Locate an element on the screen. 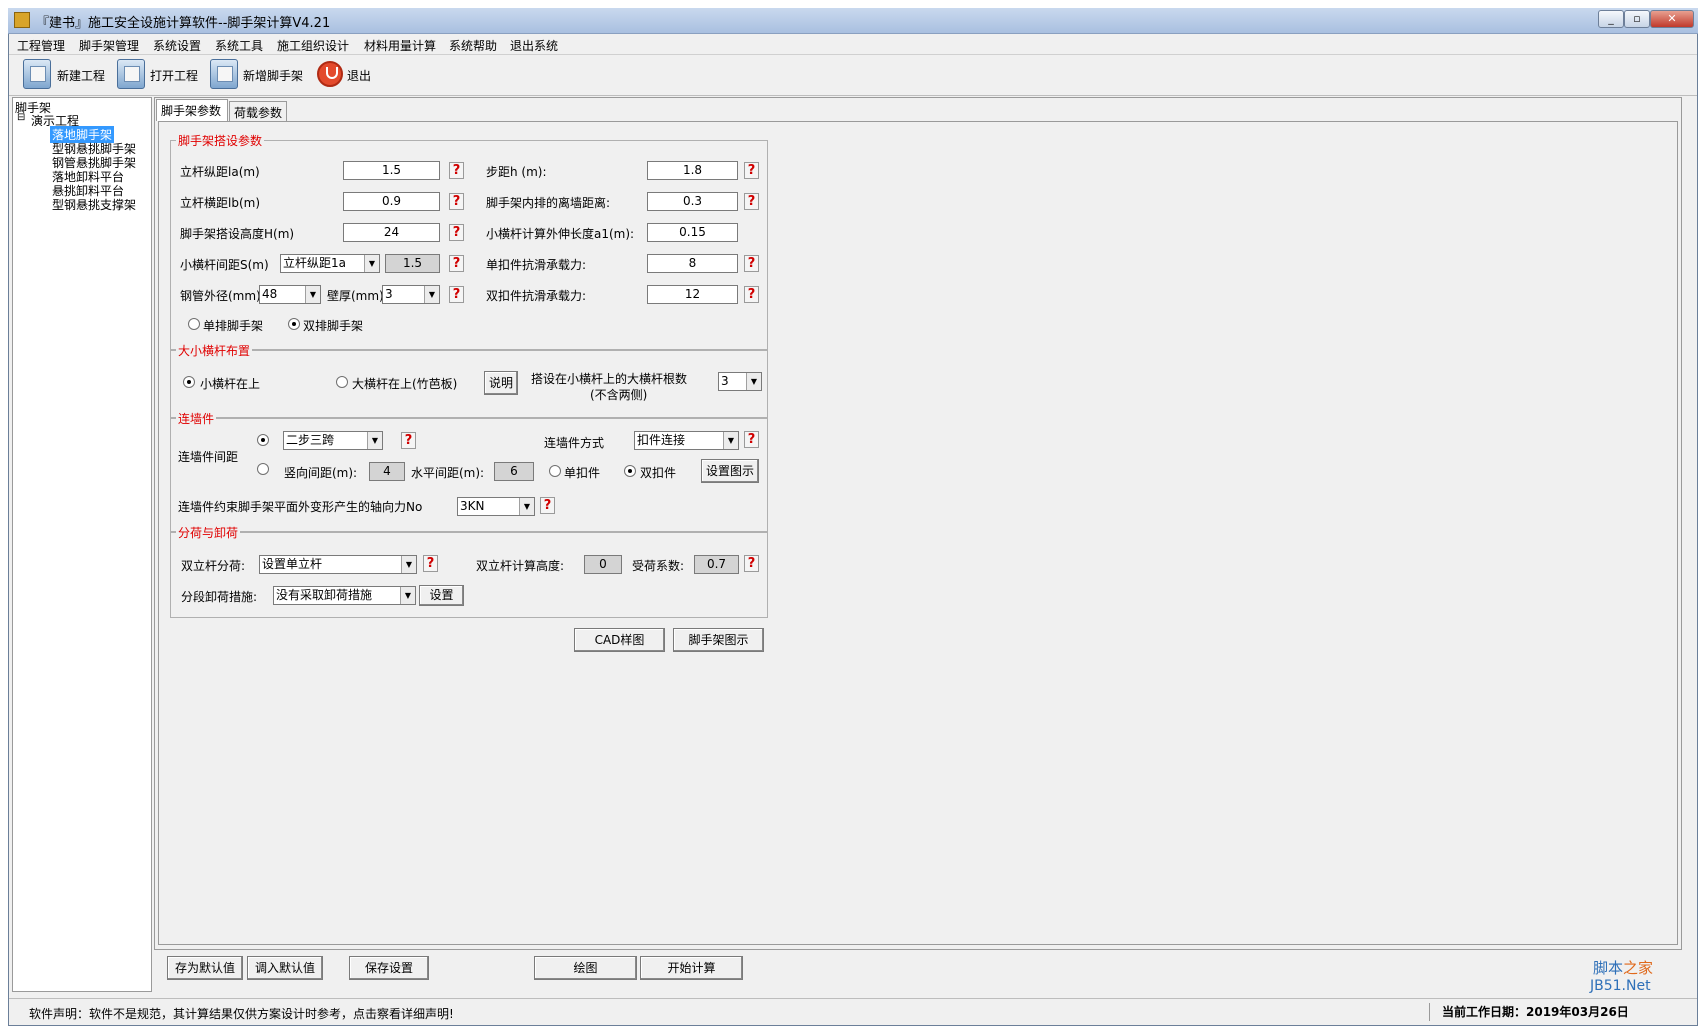 Image resolution: width=1701 pixels, height=1031 pixels. tie-method-select-value: 扣件连接 is located at coordinates (661, 440).